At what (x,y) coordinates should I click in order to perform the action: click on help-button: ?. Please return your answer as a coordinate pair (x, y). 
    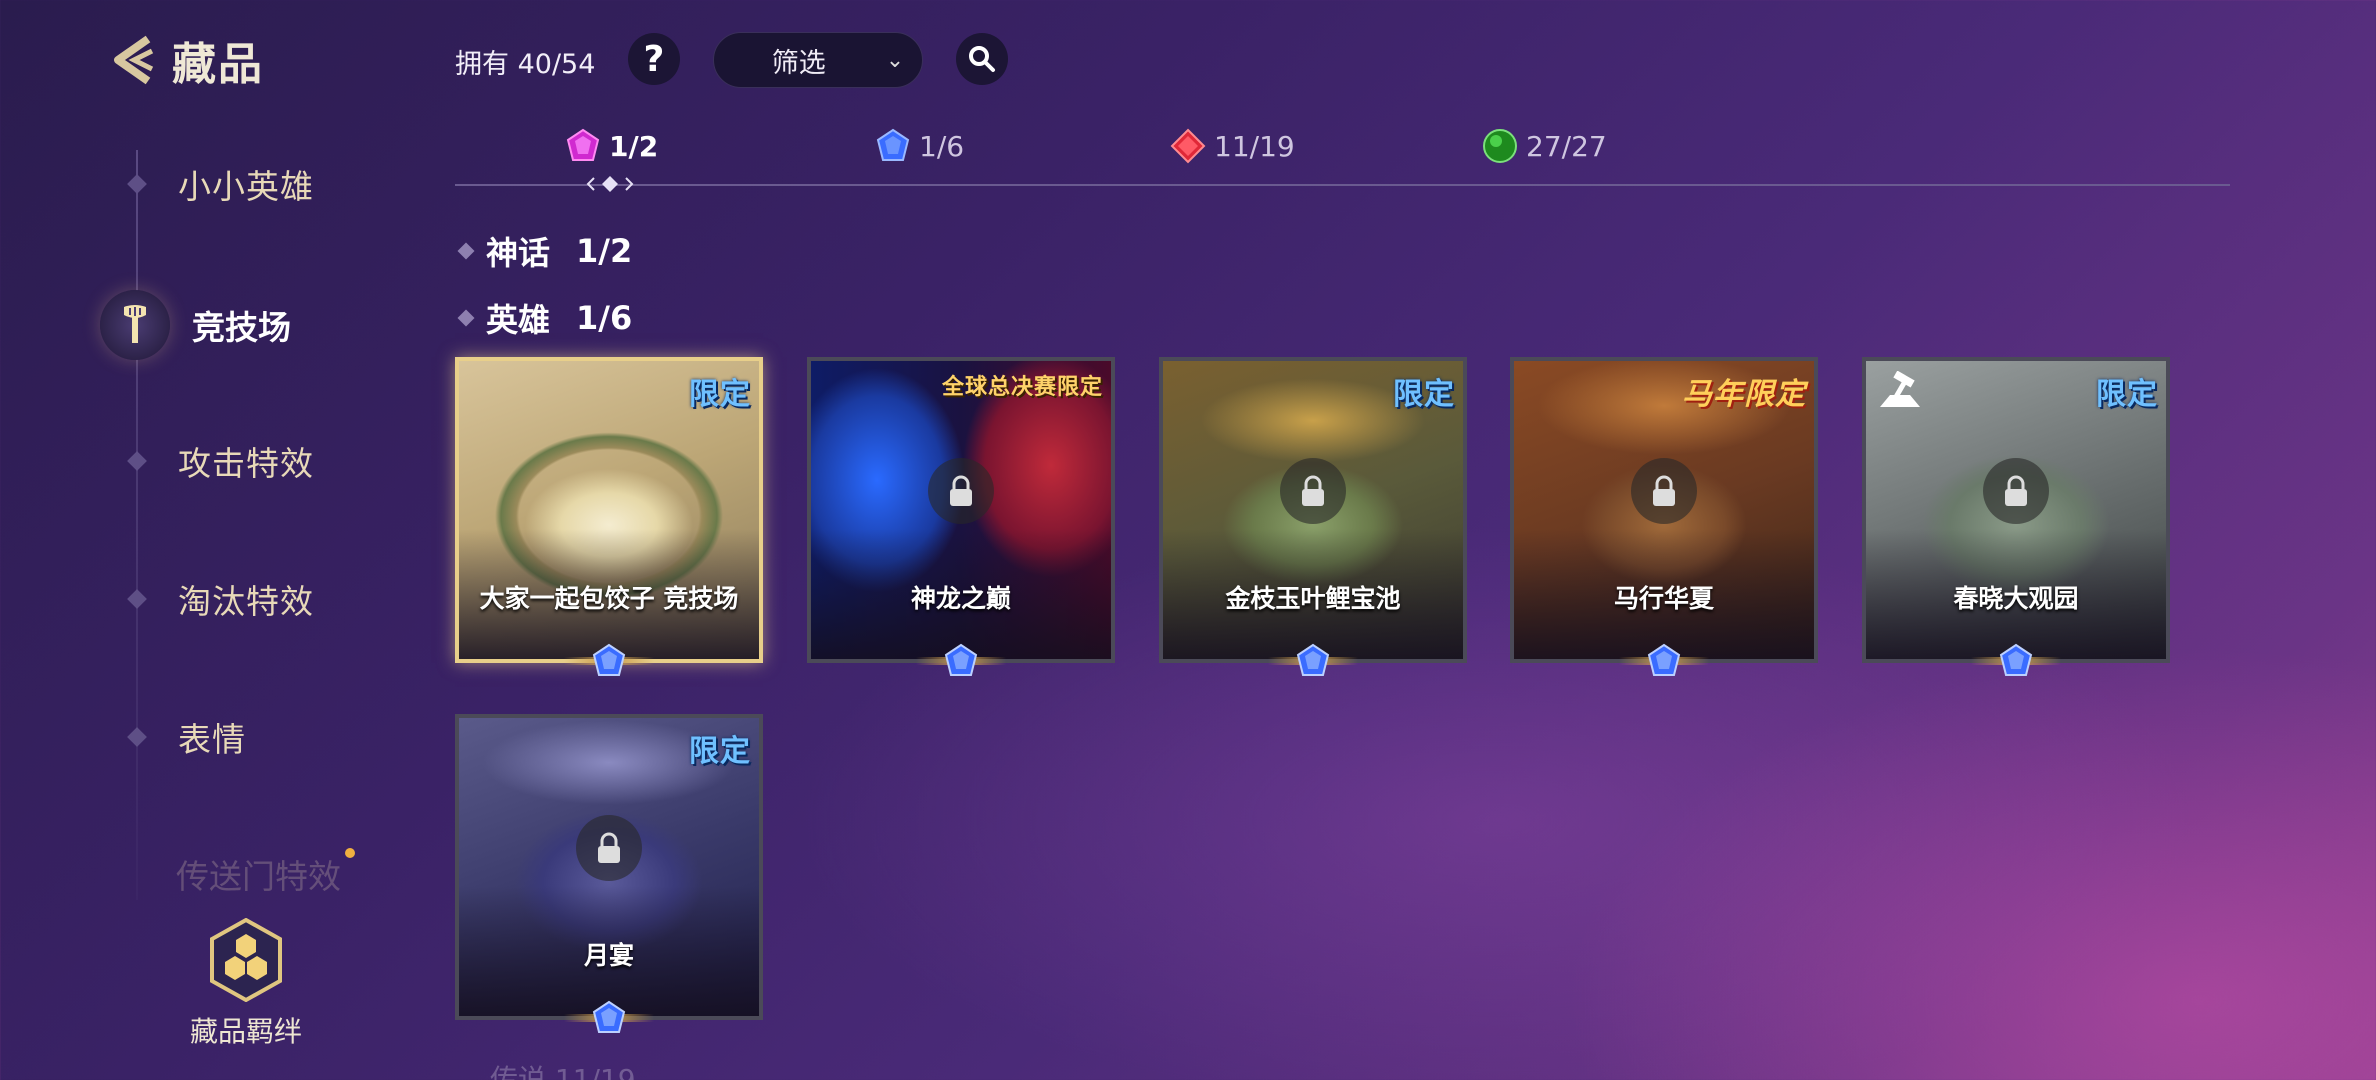
    Looking at the image, I should click on (654, 59).